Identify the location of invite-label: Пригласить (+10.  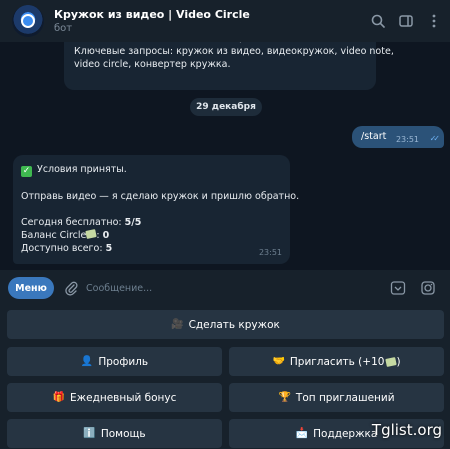
(337, 361).